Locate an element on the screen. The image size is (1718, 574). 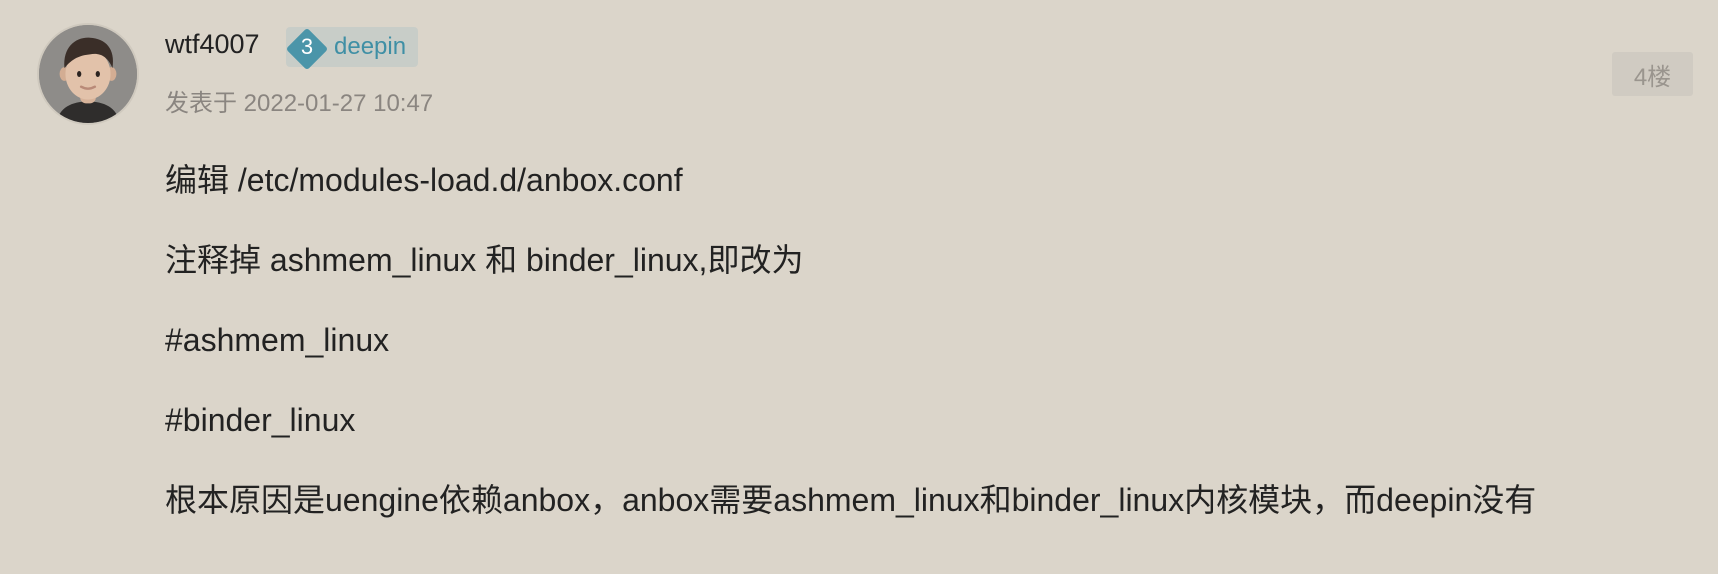
user-avatar-icon is located at coordinates (88, 74).